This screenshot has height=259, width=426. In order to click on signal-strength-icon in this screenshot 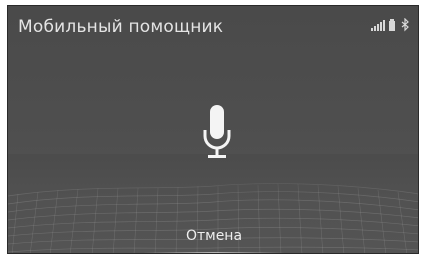, I will do `click(378, 25)`.